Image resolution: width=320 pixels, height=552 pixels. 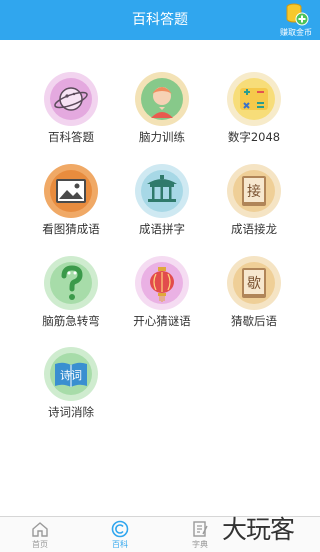 What do you see at coordinates (254, 321) in the screenshot?
I see `game-label: 猜歇后语` at bounding box center [254, 321].